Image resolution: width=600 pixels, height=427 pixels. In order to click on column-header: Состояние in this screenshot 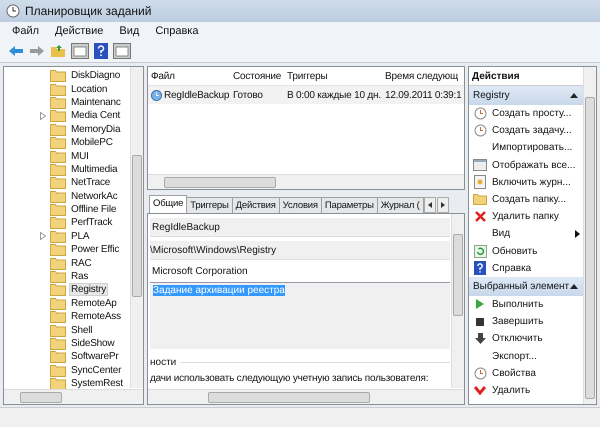, I will do `click(257, 76)`.